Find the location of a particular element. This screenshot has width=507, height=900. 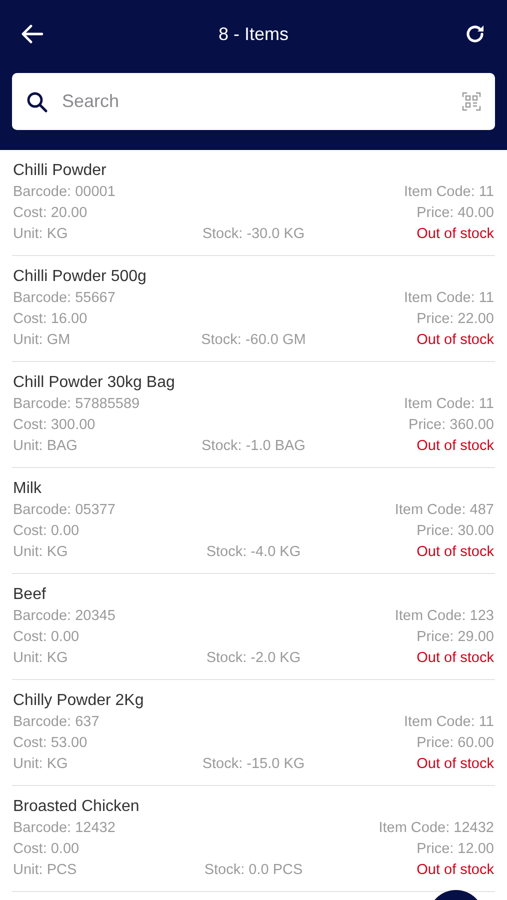

item-cost: Cost: 300.00 is located at coordinates (54, 425).